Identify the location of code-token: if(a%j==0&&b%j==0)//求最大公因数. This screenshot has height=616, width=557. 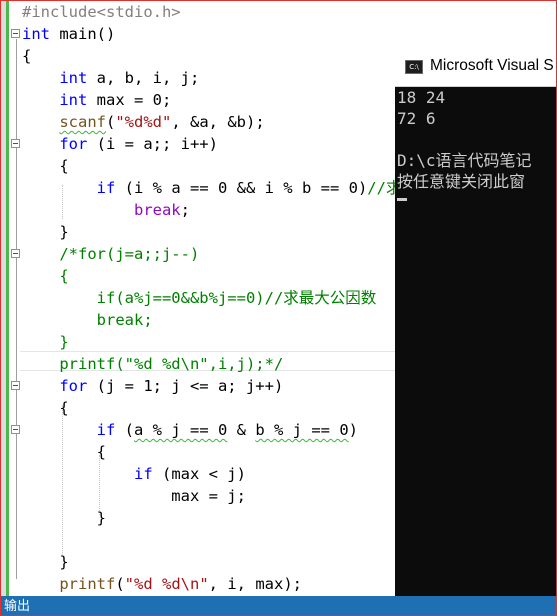
(199, 298).